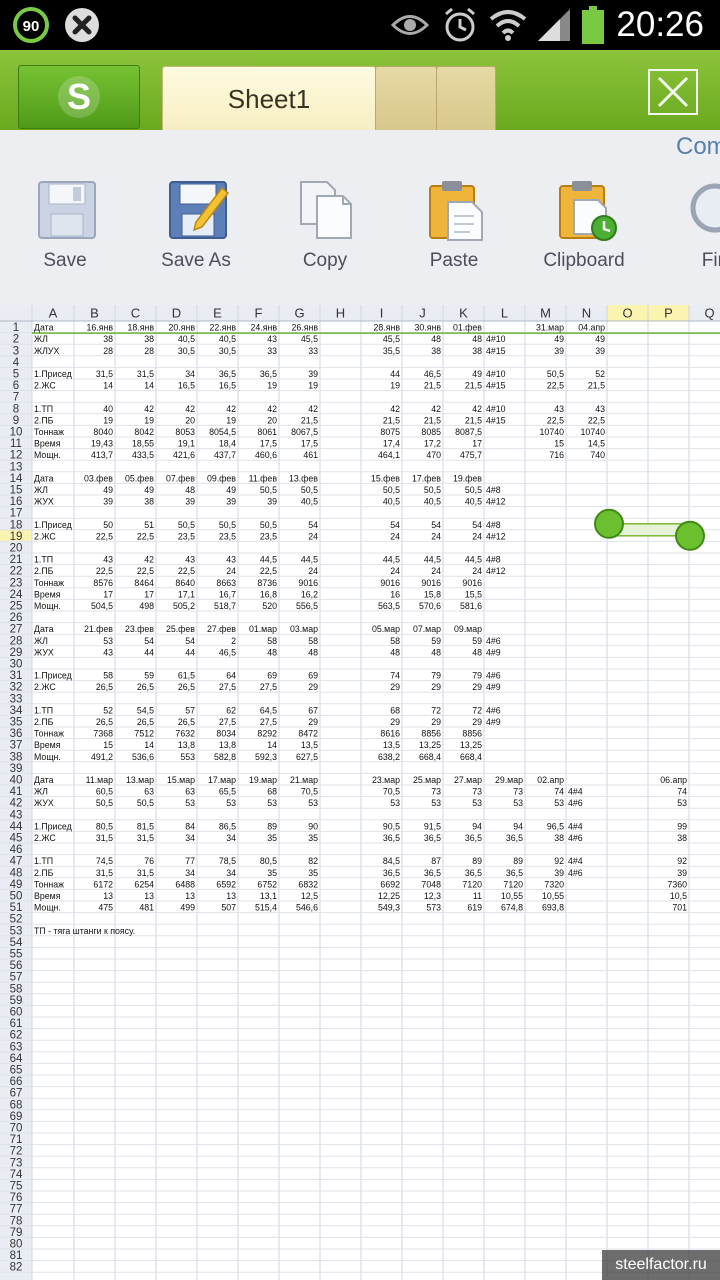 The width and height of the screenshot is (720, 1280). What do you see at coordinates (313, 374) in the screenshot?
I see `cell: 39` at bounding box center [313, 374].